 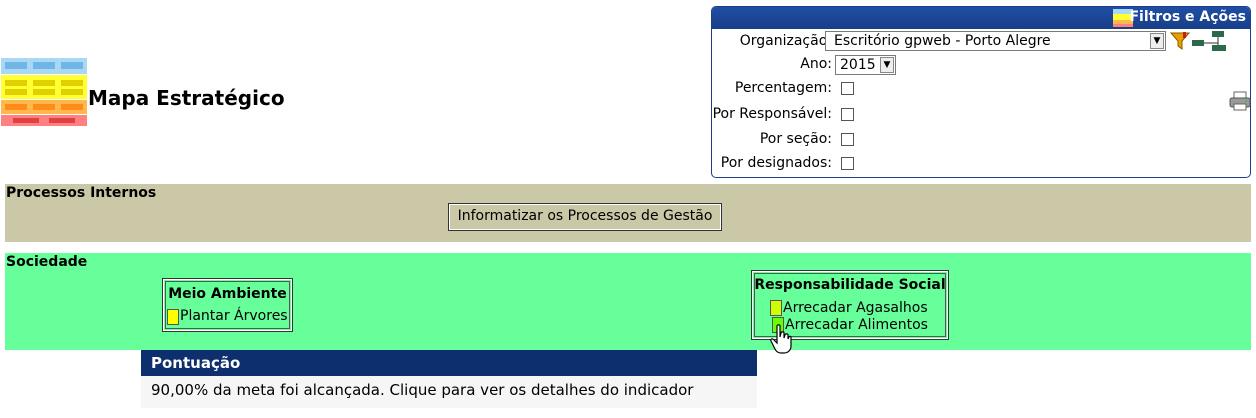 I want to click on por-secao-checkbox, so click(x=847, y=139).